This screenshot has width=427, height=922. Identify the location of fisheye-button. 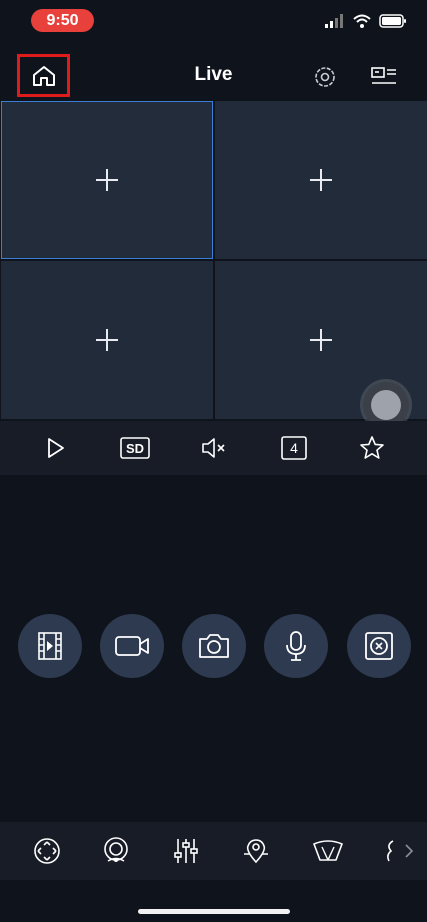
(379, 646).